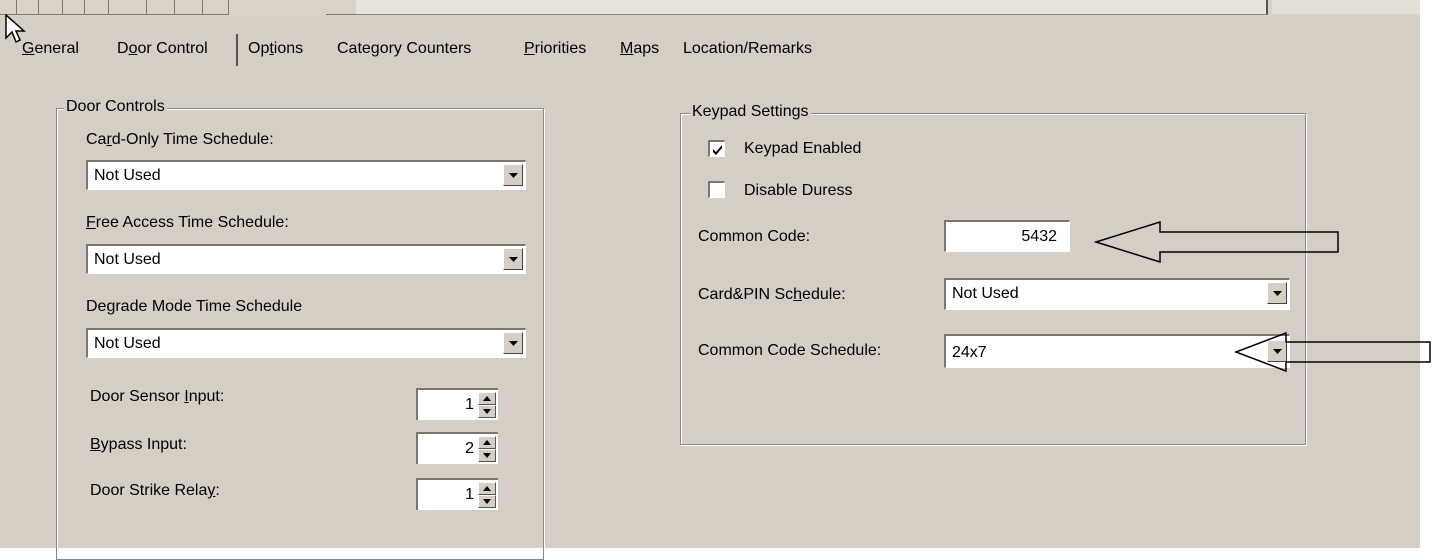 The height and width of the screenshot is (560, 1432). I want to click on label-rest: :, so click(217, 490).